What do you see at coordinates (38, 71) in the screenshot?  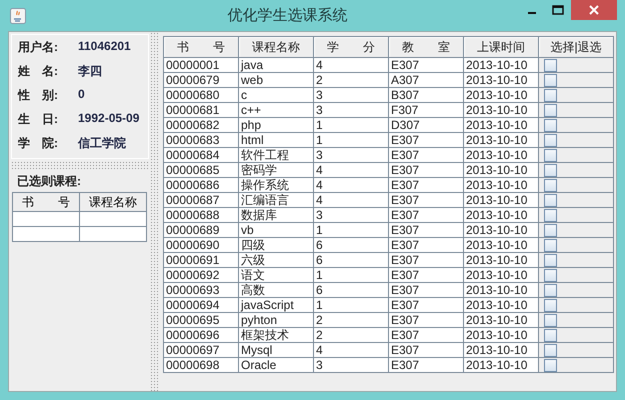 I see `field-label: 姓 名:` at bounding box center [38, 71].